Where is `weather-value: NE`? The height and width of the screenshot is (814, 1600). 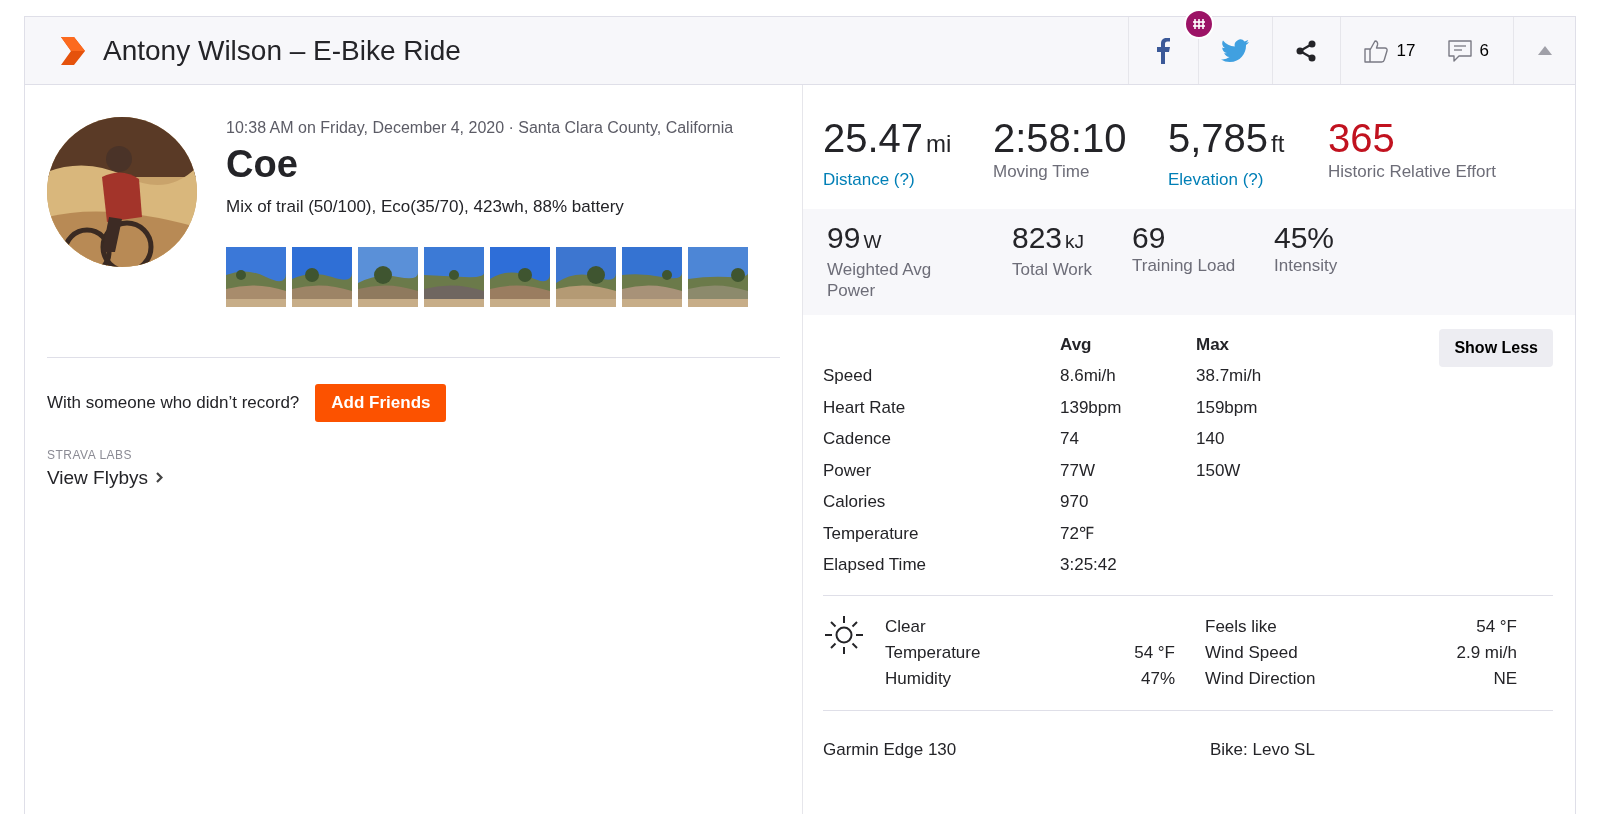
weather-value: NE is located at coordinates (1505, 678).